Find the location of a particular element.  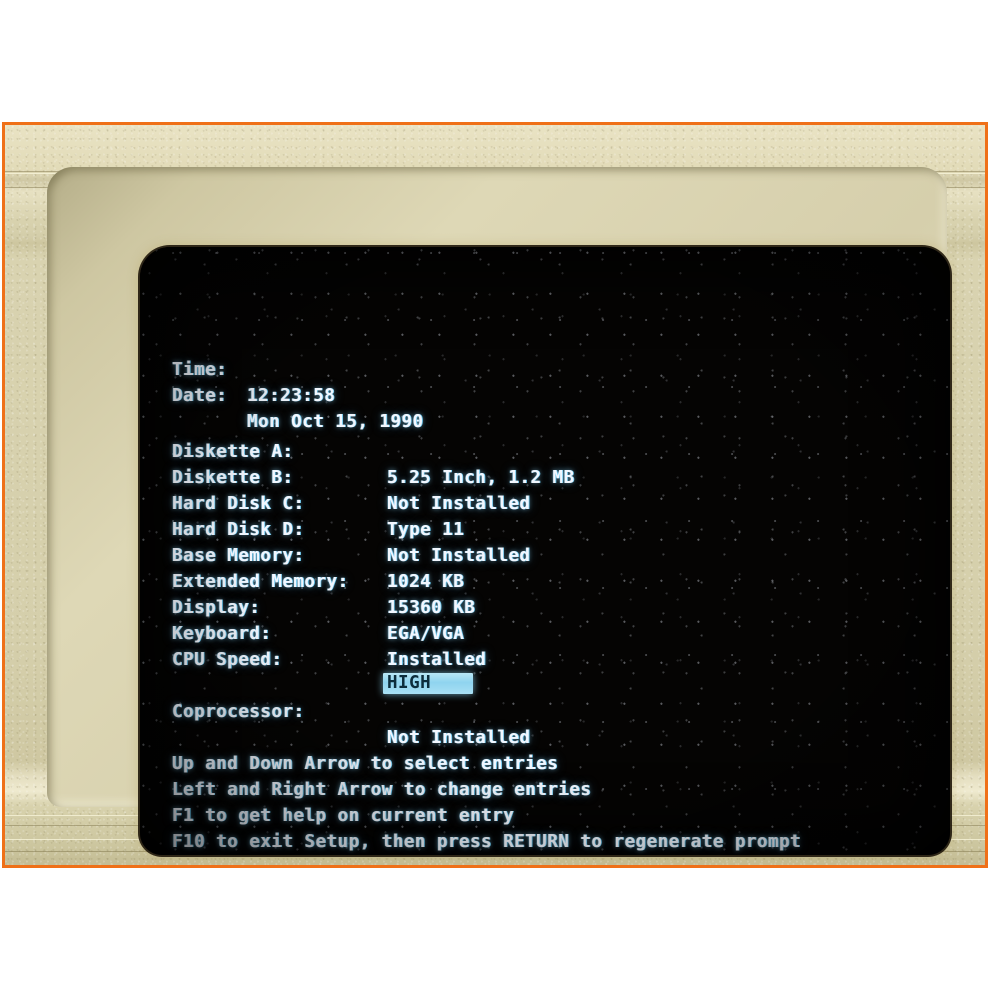

help-line-5: Esc to reboot the system is located at coordinates (545, 842).